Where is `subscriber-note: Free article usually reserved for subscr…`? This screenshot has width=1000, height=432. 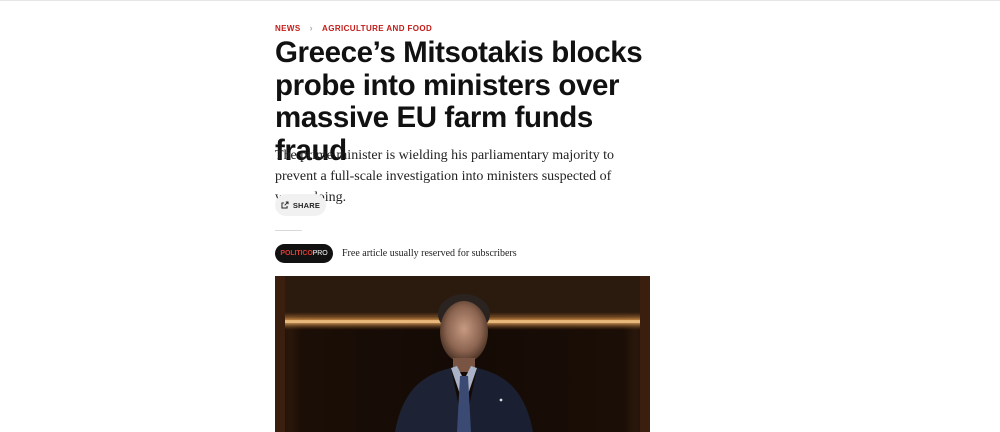 subscriber-note: Free article usually reserved for subscr… is located at coordinates (429, 253).